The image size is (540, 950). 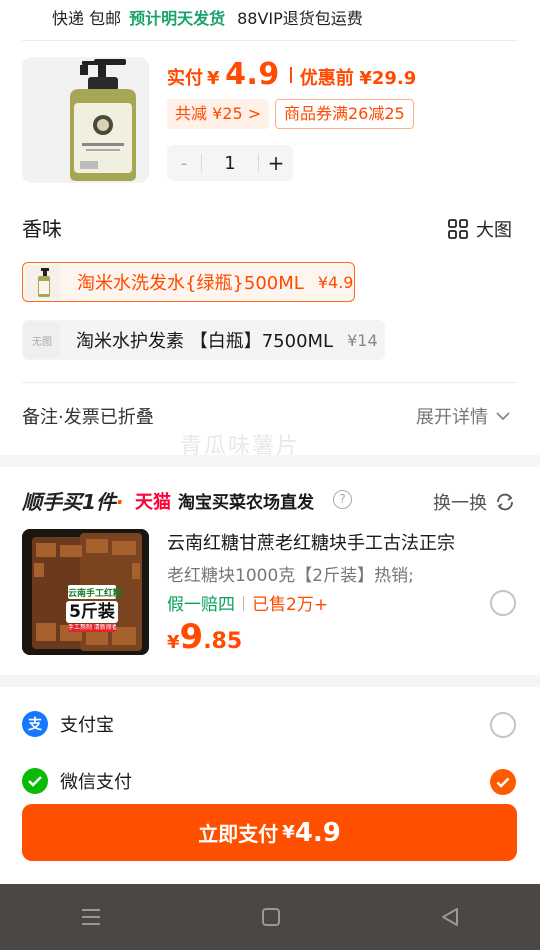 I want to click on scent-title: 香味, so click(x=42, y=229).